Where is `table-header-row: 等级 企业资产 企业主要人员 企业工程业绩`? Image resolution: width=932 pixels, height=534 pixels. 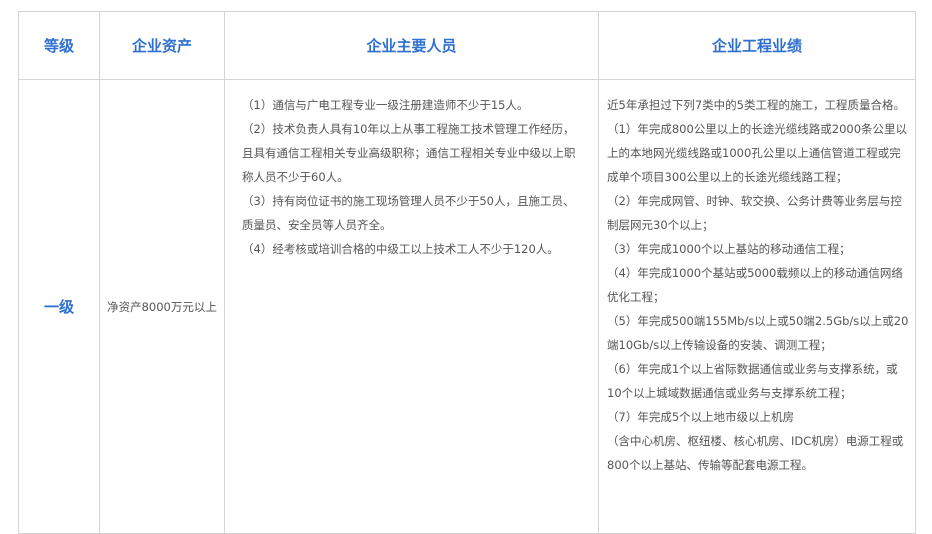
table-header-row: 等级 企业资产 企业主要人员 企业工程业绩 is located at coordinates (467, 45).